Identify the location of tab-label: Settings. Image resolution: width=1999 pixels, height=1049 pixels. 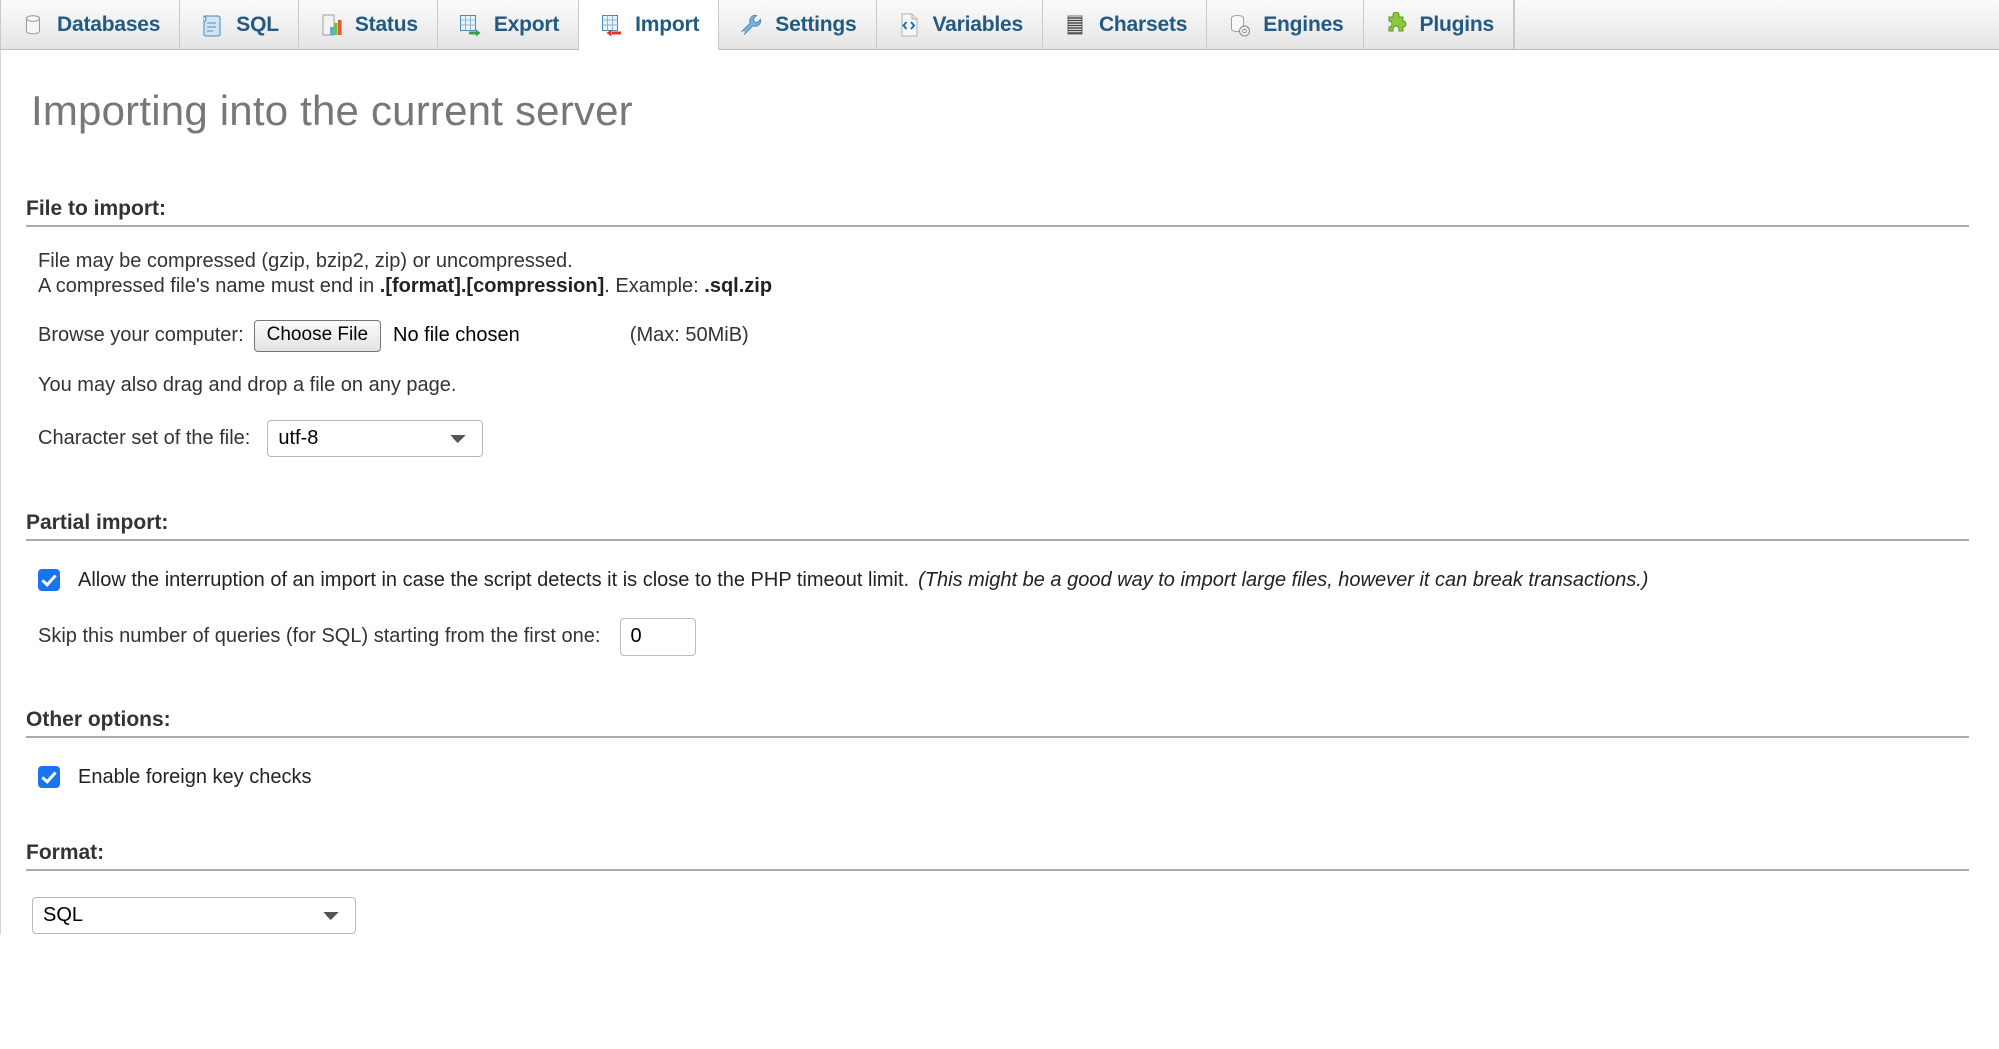
(816, 24).